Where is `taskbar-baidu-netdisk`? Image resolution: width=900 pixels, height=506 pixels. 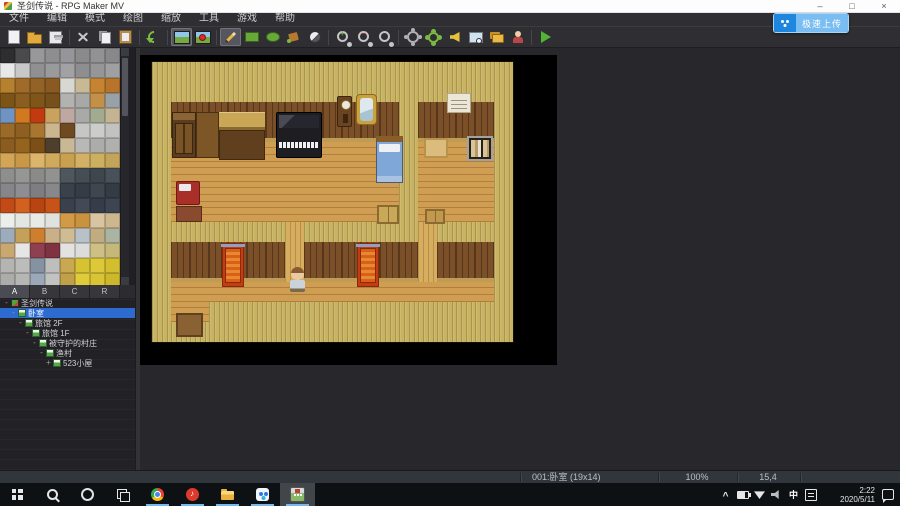
taskbar-baidu-netdisk is located at coordinates (262, 494).